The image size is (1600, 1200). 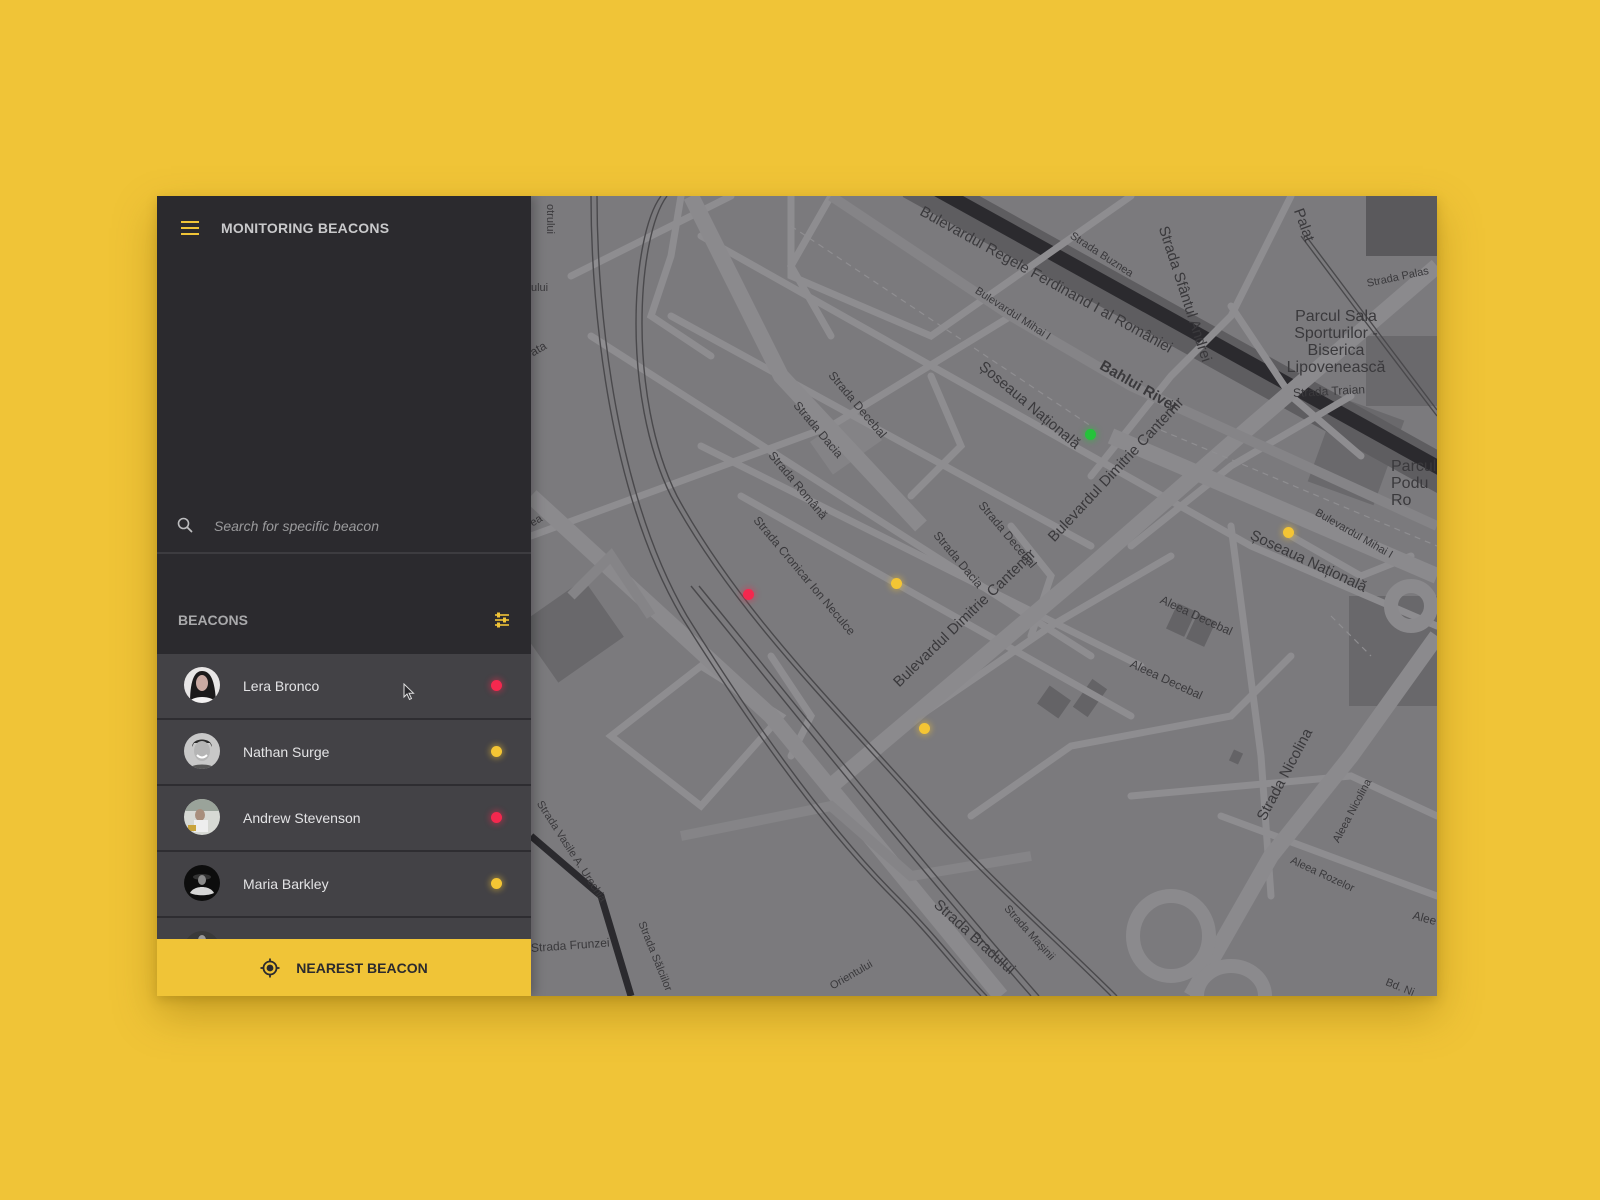 I want to click on map-street-label: ului, so click(x=540, y=288).